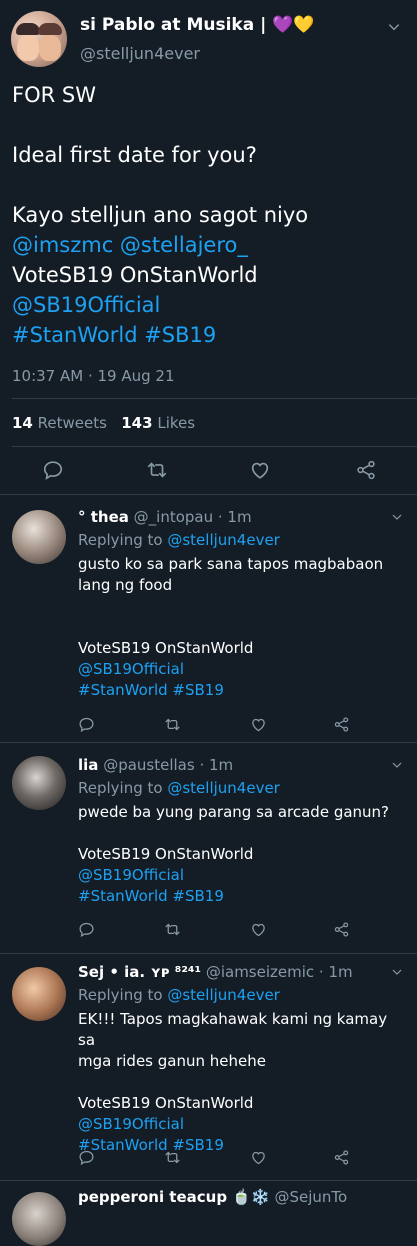 This screenshot has height=1246, width=417. What do you see at coordinates (172, 1061) in the screenshot?
I see `reply-text-line: mga rides ganun hehehe` at bounding box center [172, 1061].